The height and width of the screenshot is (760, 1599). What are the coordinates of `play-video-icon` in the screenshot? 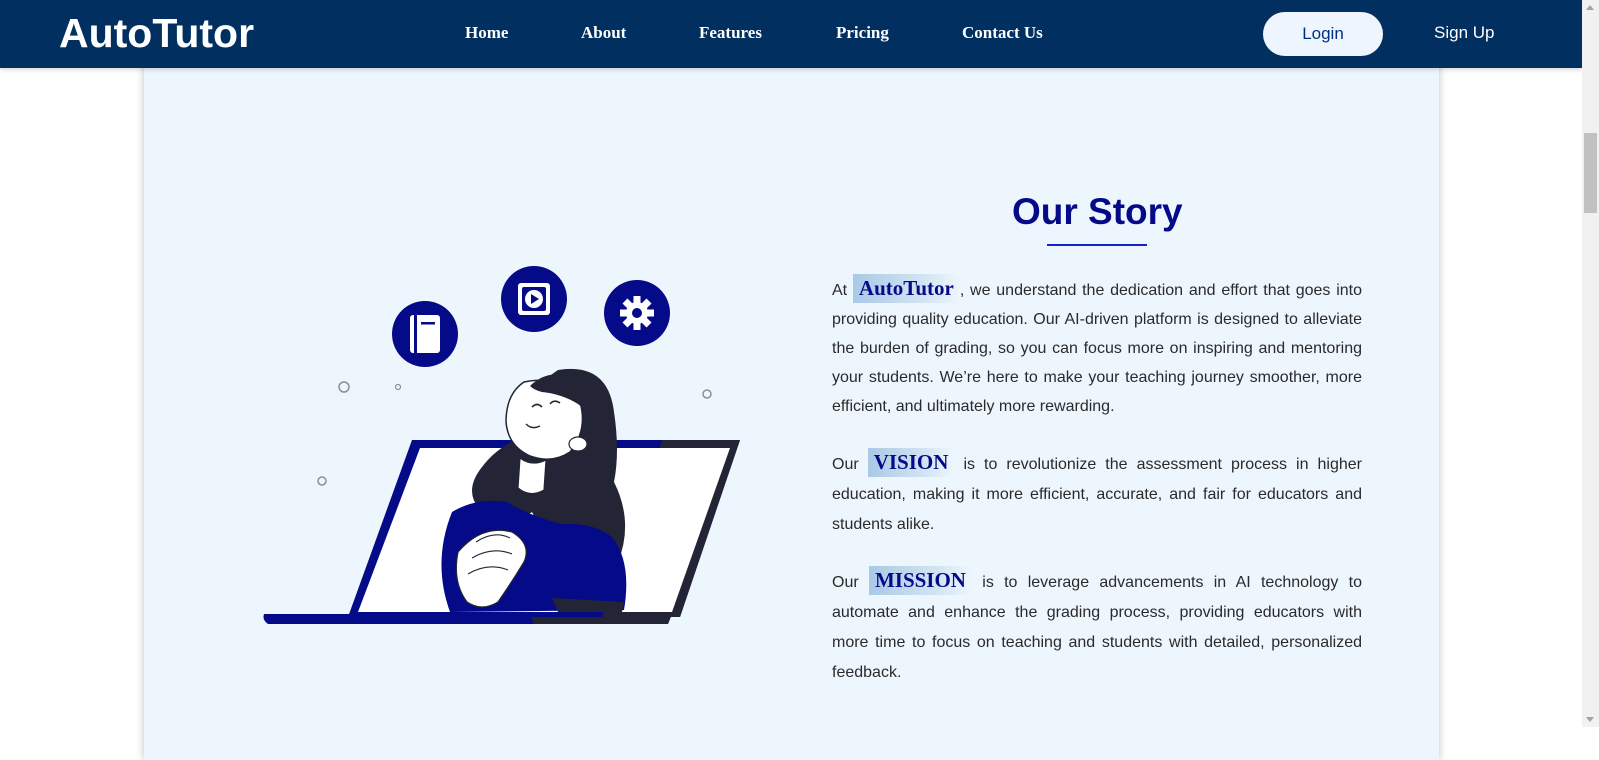 It's located at (534, 299).